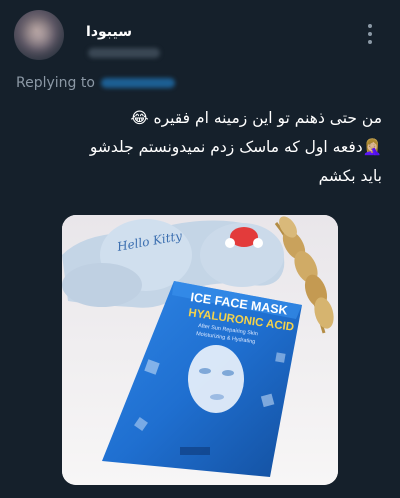 The width and height of the screenshot is (400, 498). Describe the element at coordinates (350, 176) in the screenshot. I see `tweet-text-line: باید بکشم` at that location.